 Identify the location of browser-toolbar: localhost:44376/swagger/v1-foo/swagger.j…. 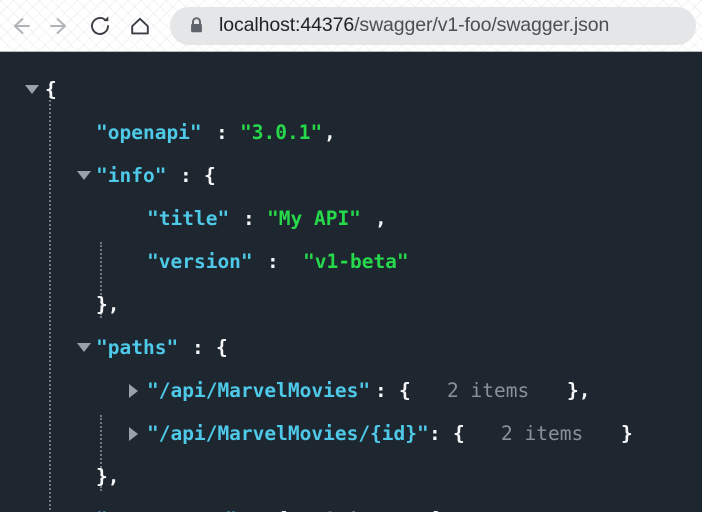
(351, 26).